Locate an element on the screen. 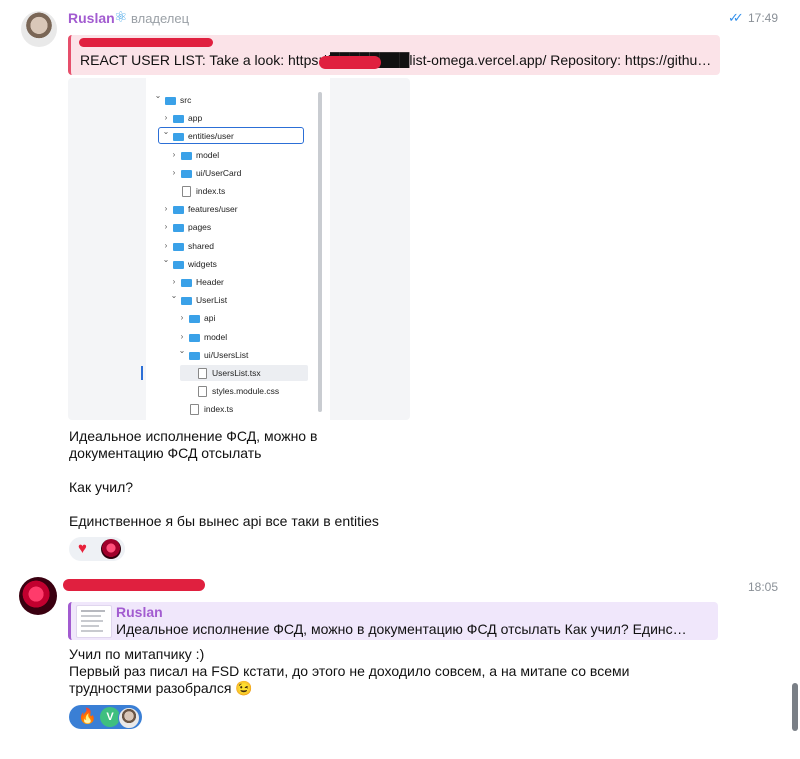  sender-role: владелец is located at coordinates (160, 18).